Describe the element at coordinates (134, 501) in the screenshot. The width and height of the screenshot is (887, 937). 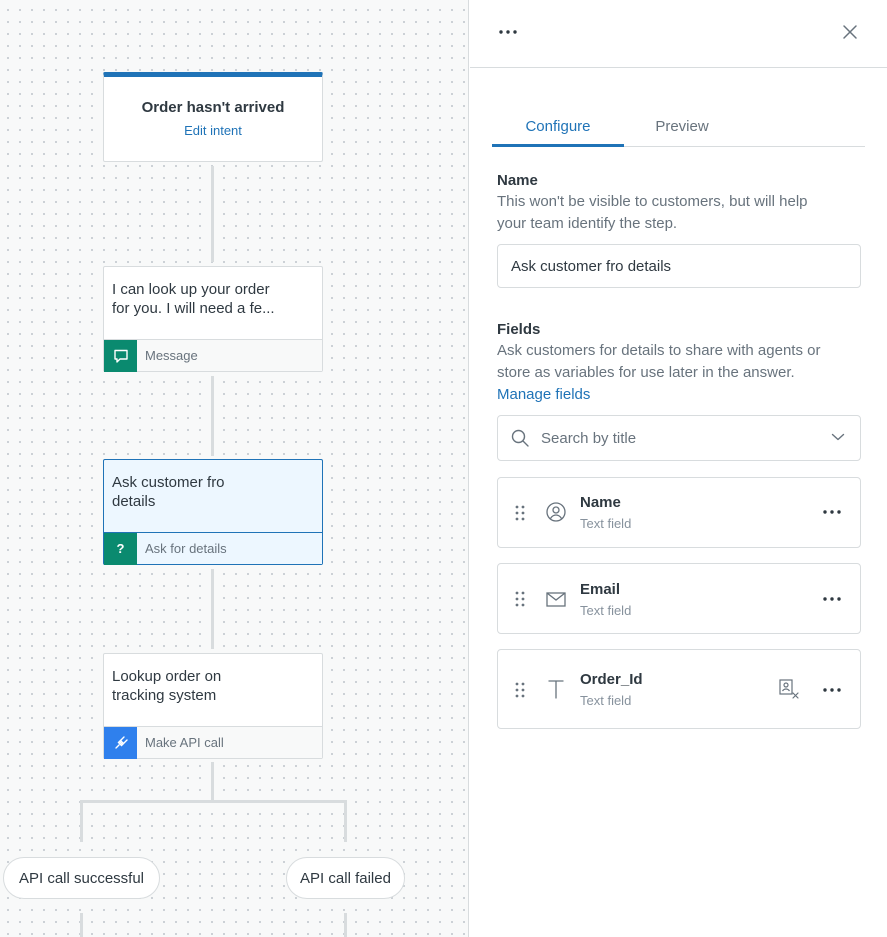
I see `step-text-line: details` at that location.